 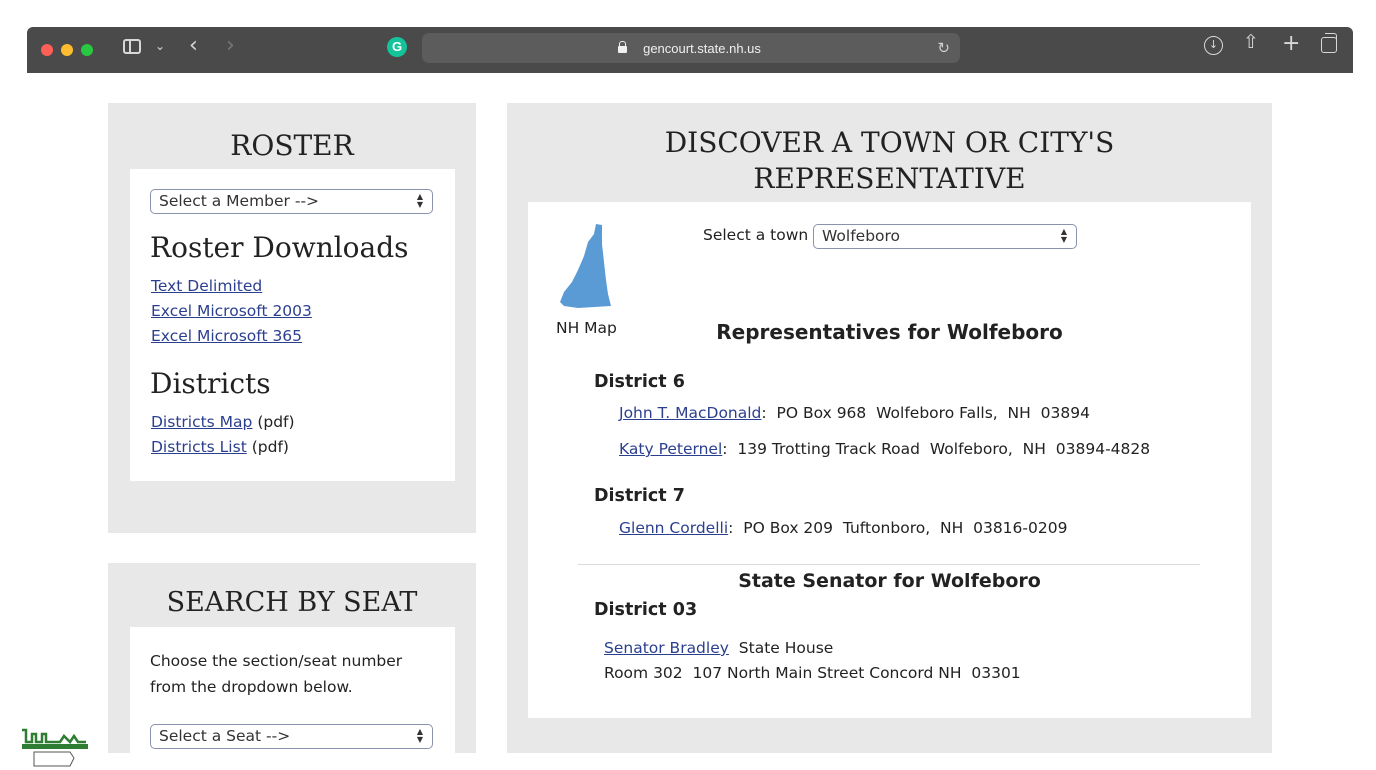 I want to click on rep-address: : PO Box 968 Wolfeboro Falls, NH 03894, so click(x=925, y=413).